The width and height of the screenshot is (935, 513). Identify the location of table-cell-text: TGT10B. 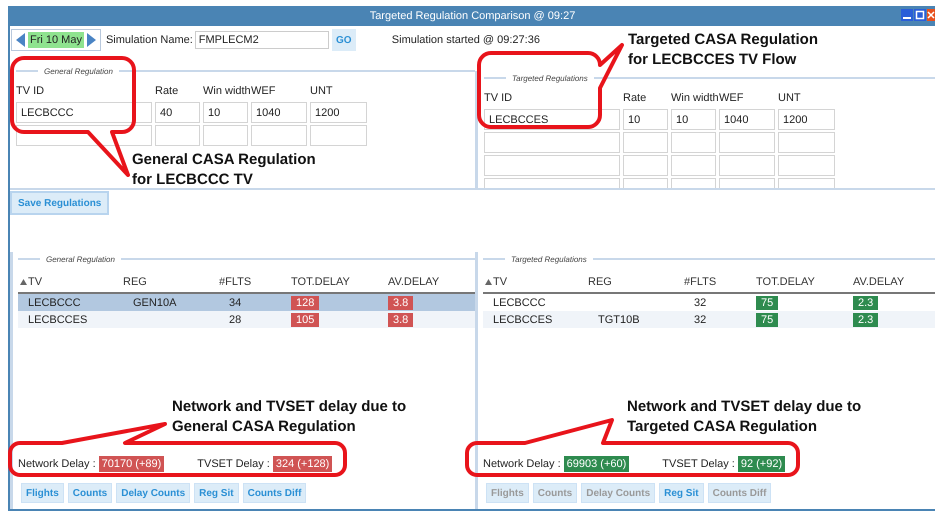
(619, 320).